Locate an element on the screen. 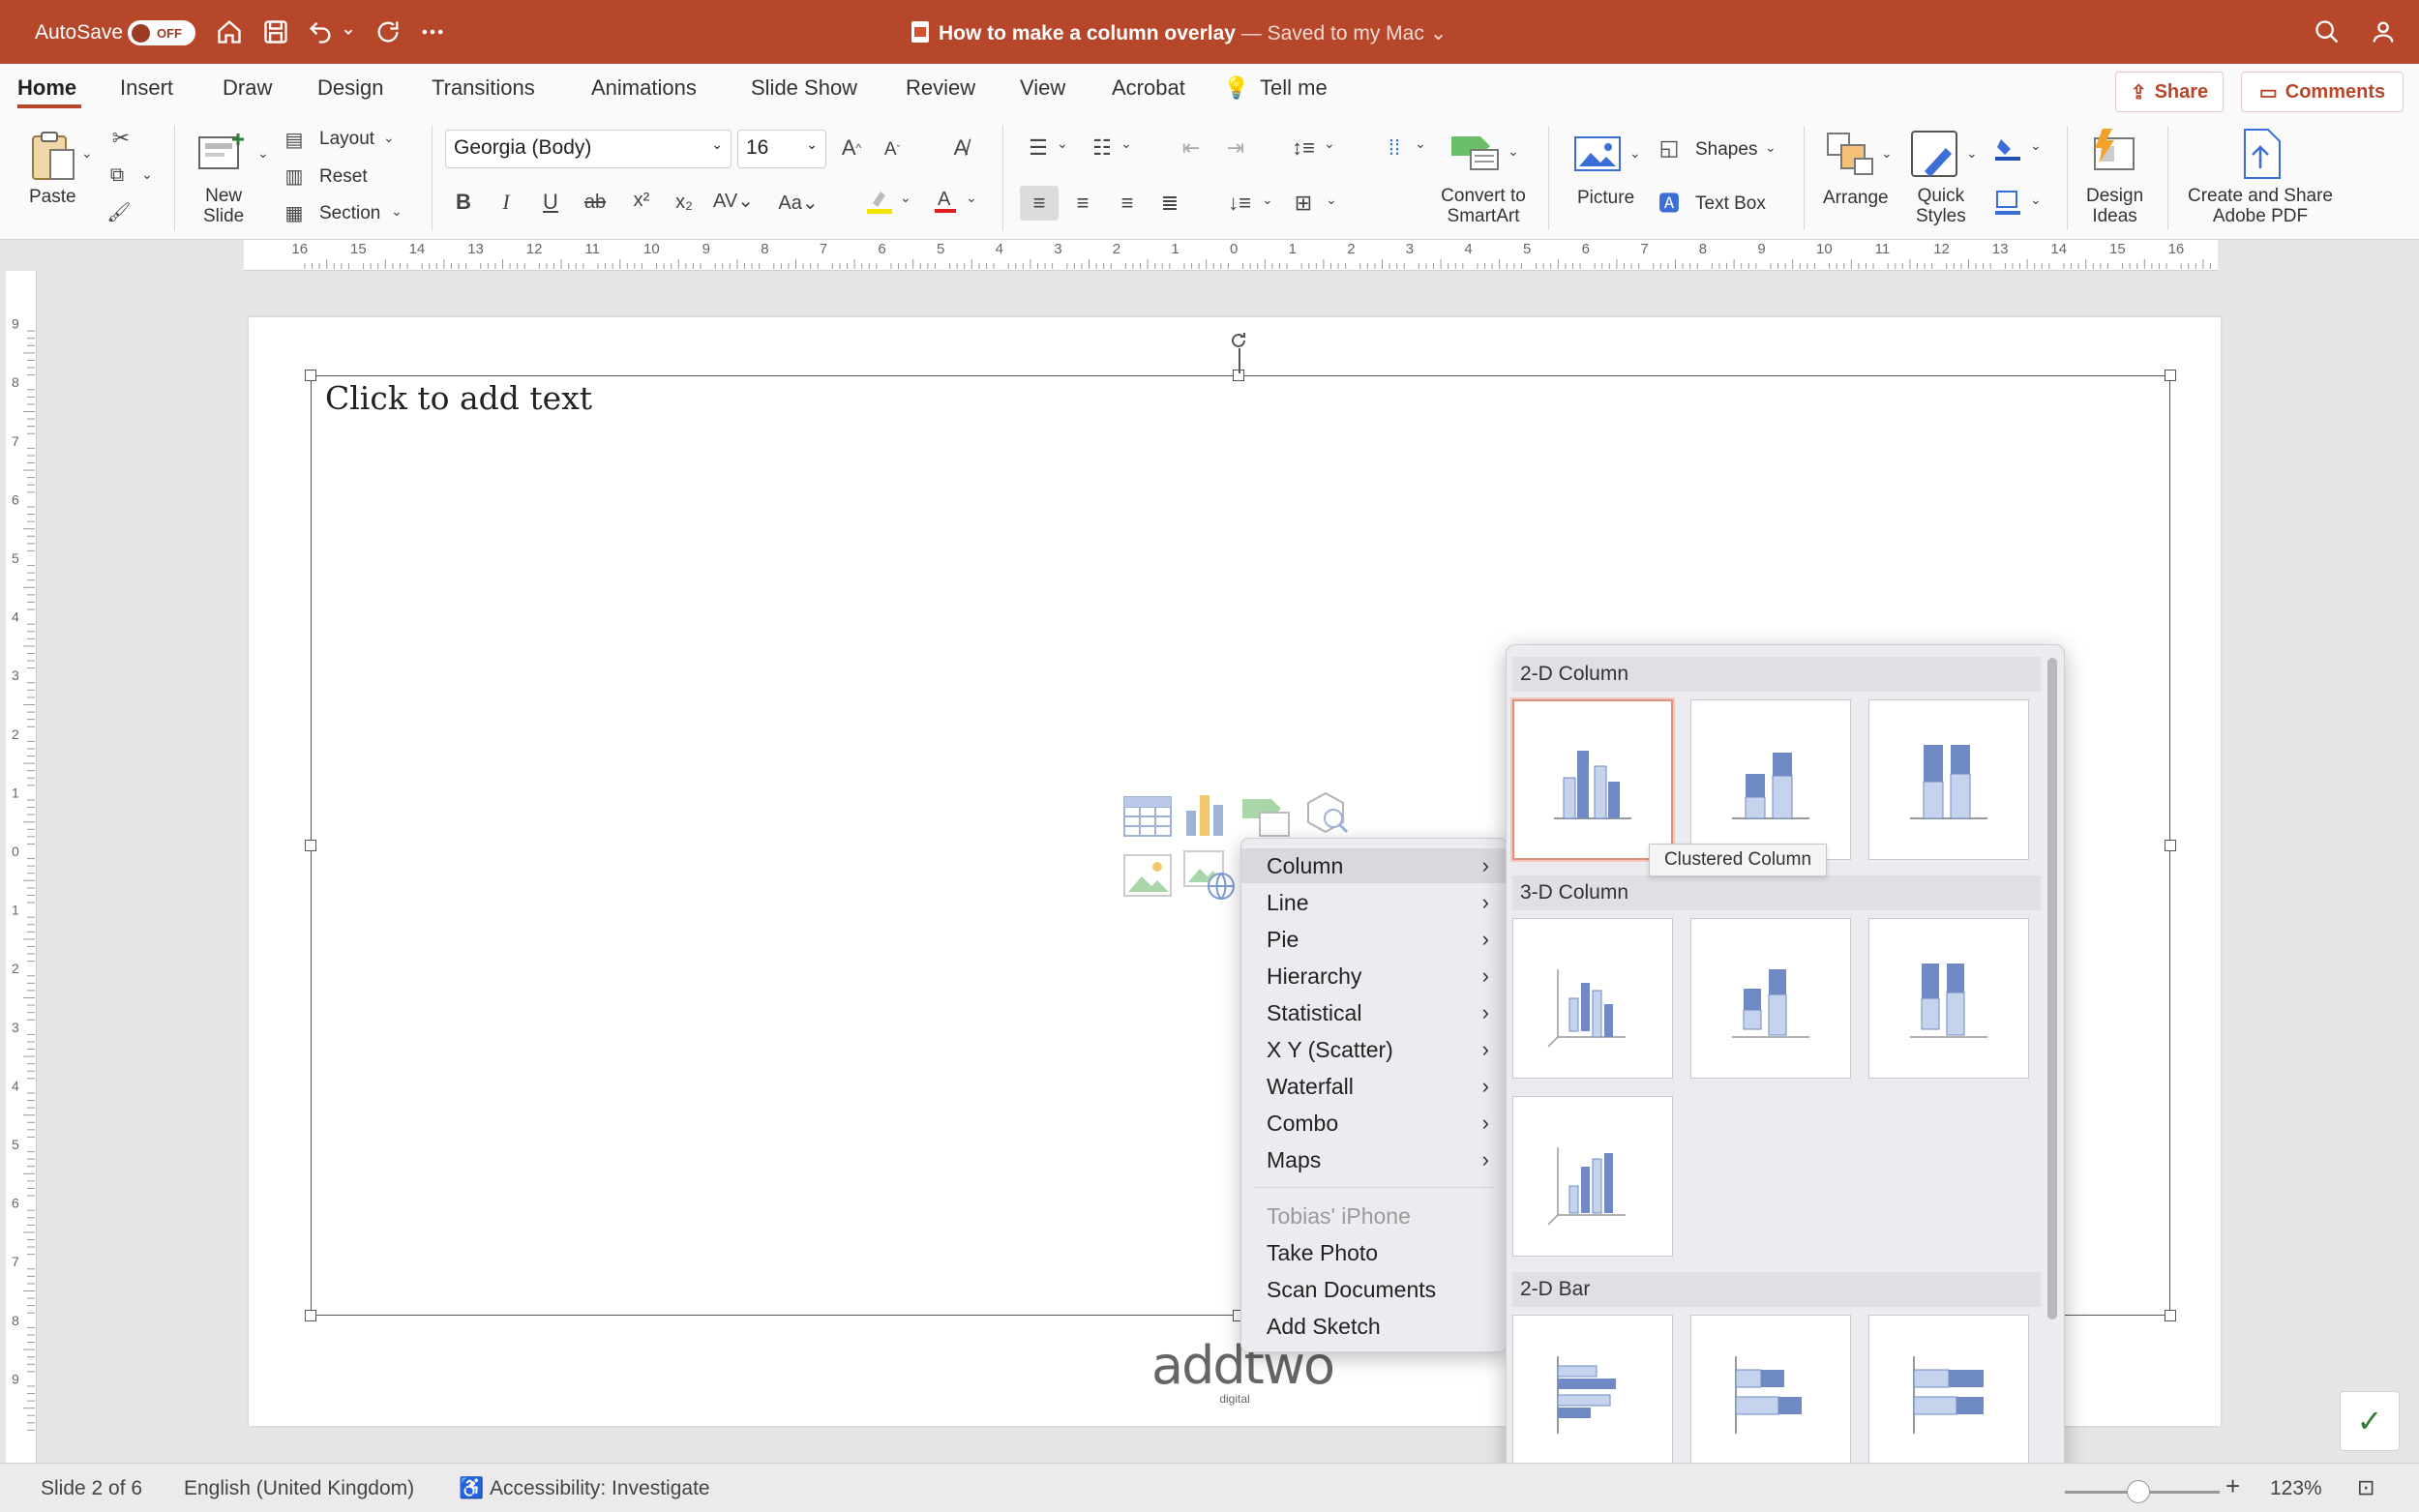  strikethrough-button: ab is located at coordinates (595, 203).